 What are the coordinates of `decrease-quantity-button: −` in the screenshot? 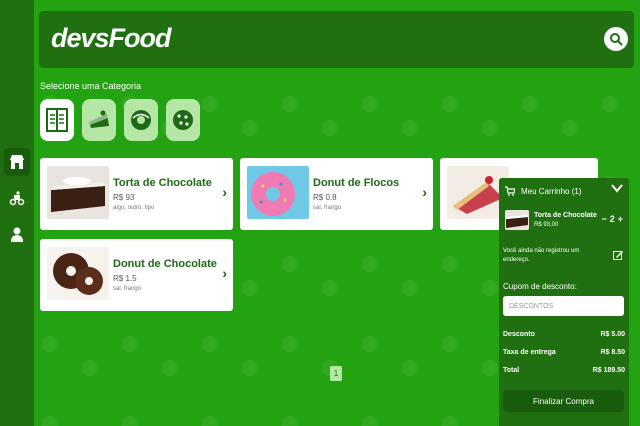 It's located at (603, 219).